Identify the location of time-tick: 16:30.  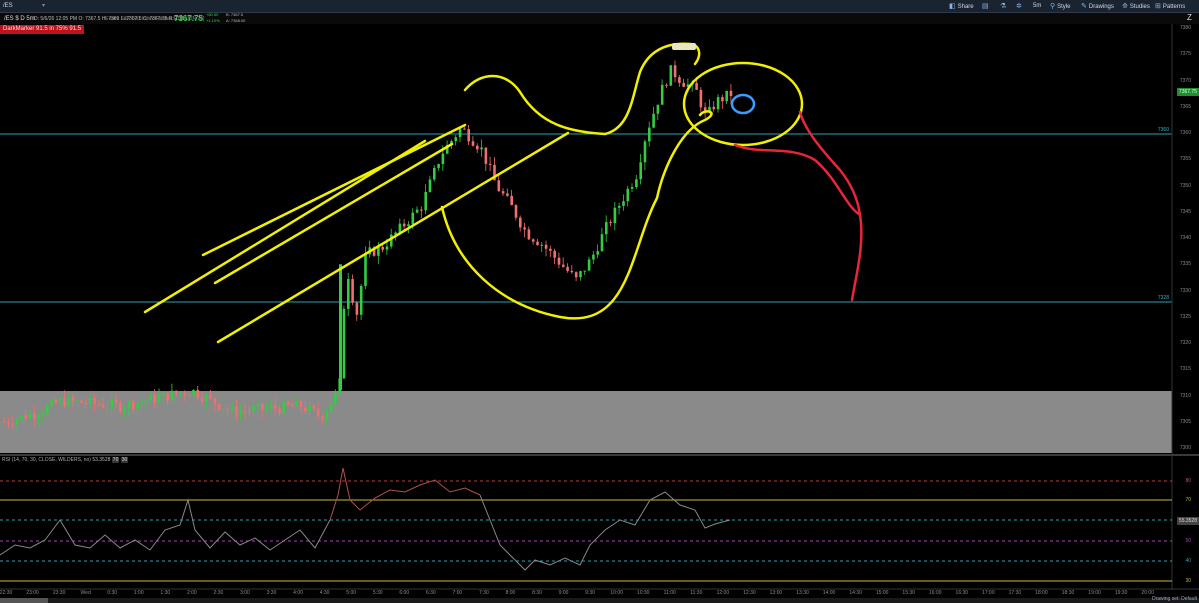
(962, 593).